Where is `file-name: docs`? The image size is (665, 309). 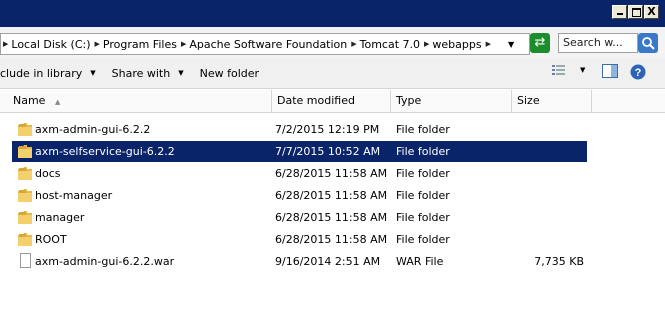
file-name: docs is located at coordinates (48, 173).